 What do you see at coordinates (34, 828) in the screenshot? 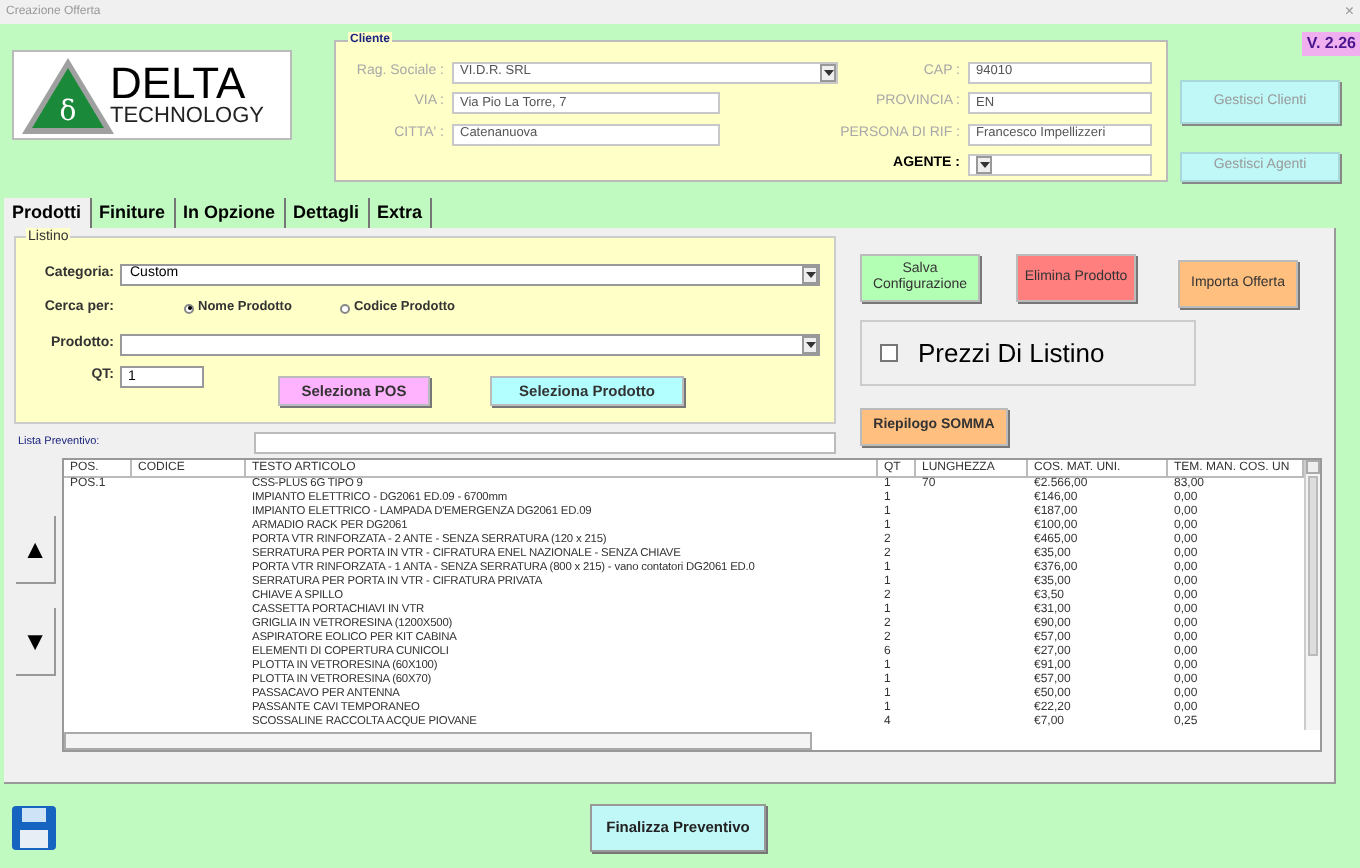
I see `save-icon` at bounding box center [34, 828].